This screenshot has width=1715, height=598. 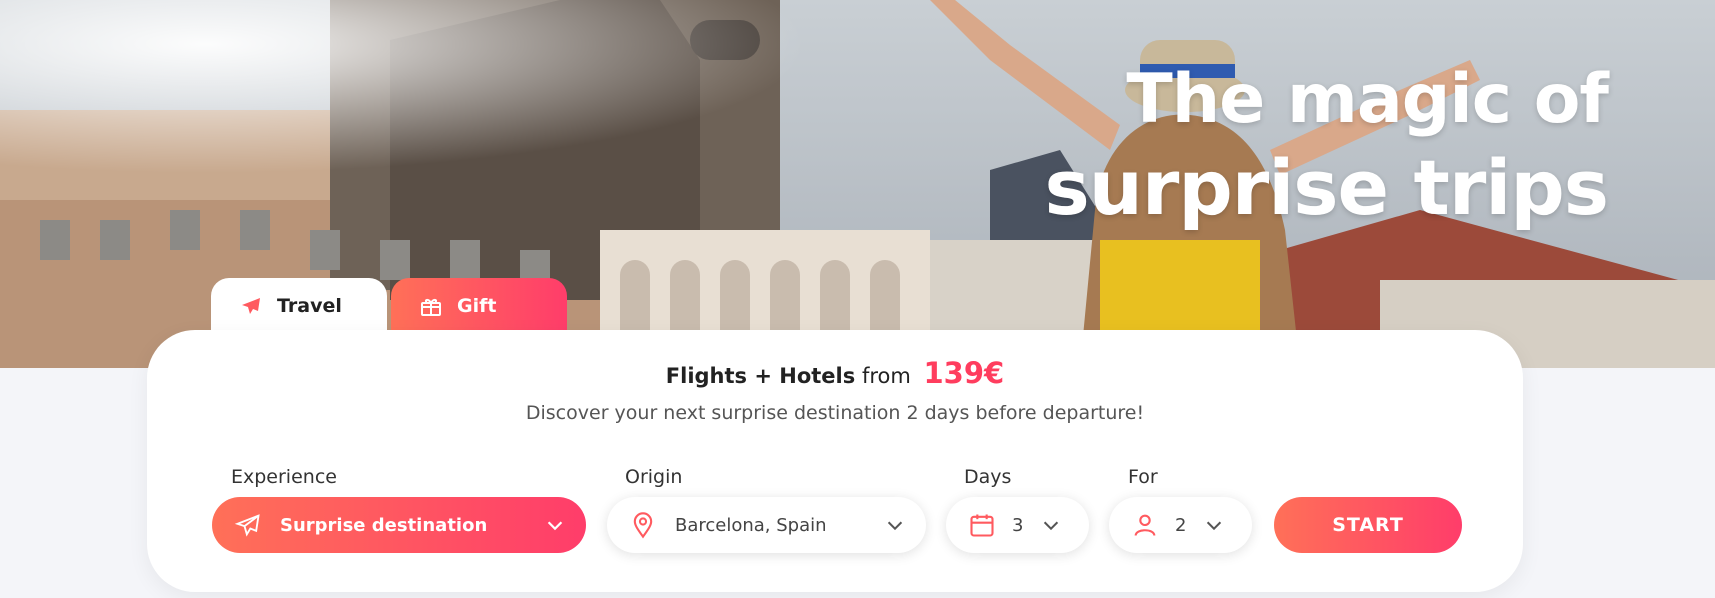 What do you see at coordinates (1145, 525) in the screenshot?
I see `person-icon` at bounding box center [1145, 525].